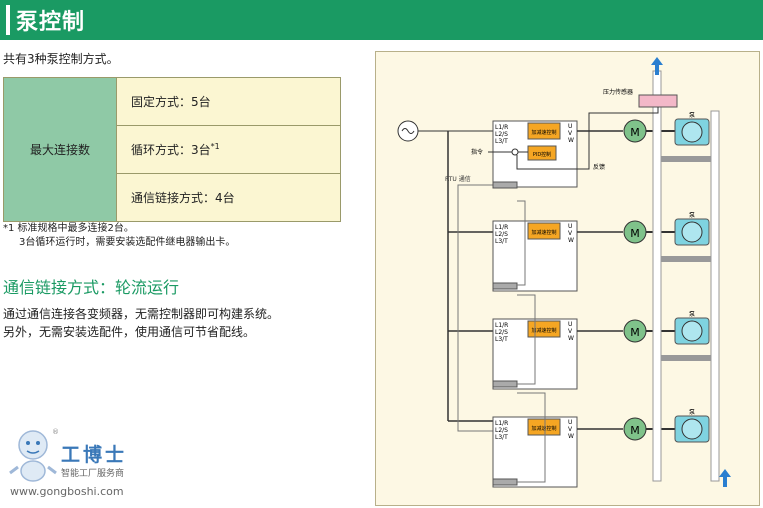 Image resolution: width=763 pixels, height=508 pixels. I want to click on registered-mark: ®, so click(55, 432).